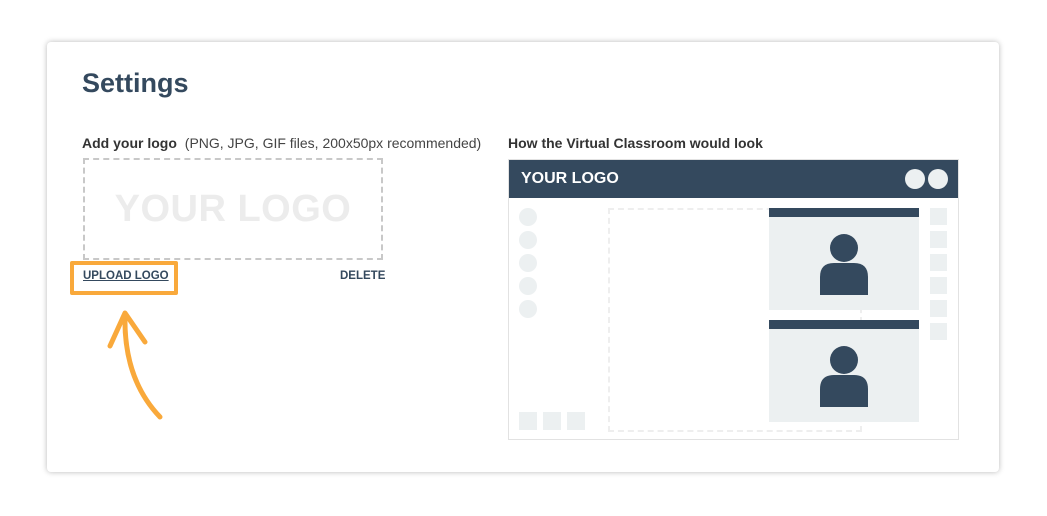  I want to click on logo-dropzone: YOUR LOGO, so click(233, 209).